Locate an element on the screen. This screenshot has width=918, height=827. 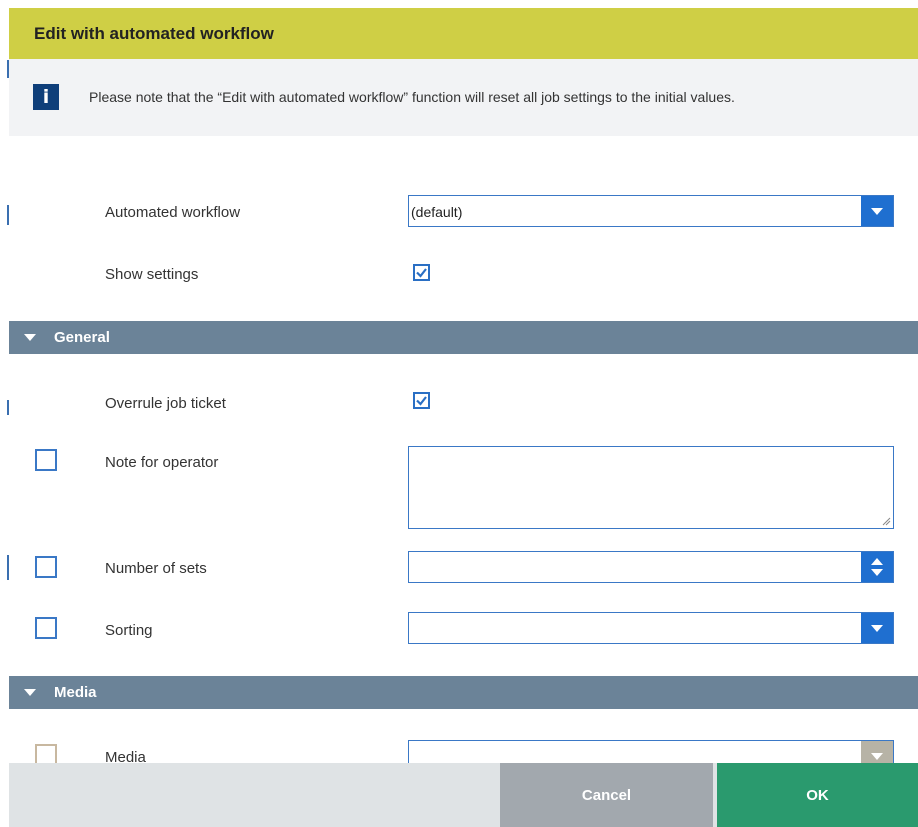
note-for-operator-label: Note for operator is located at coordinates (162, 462).